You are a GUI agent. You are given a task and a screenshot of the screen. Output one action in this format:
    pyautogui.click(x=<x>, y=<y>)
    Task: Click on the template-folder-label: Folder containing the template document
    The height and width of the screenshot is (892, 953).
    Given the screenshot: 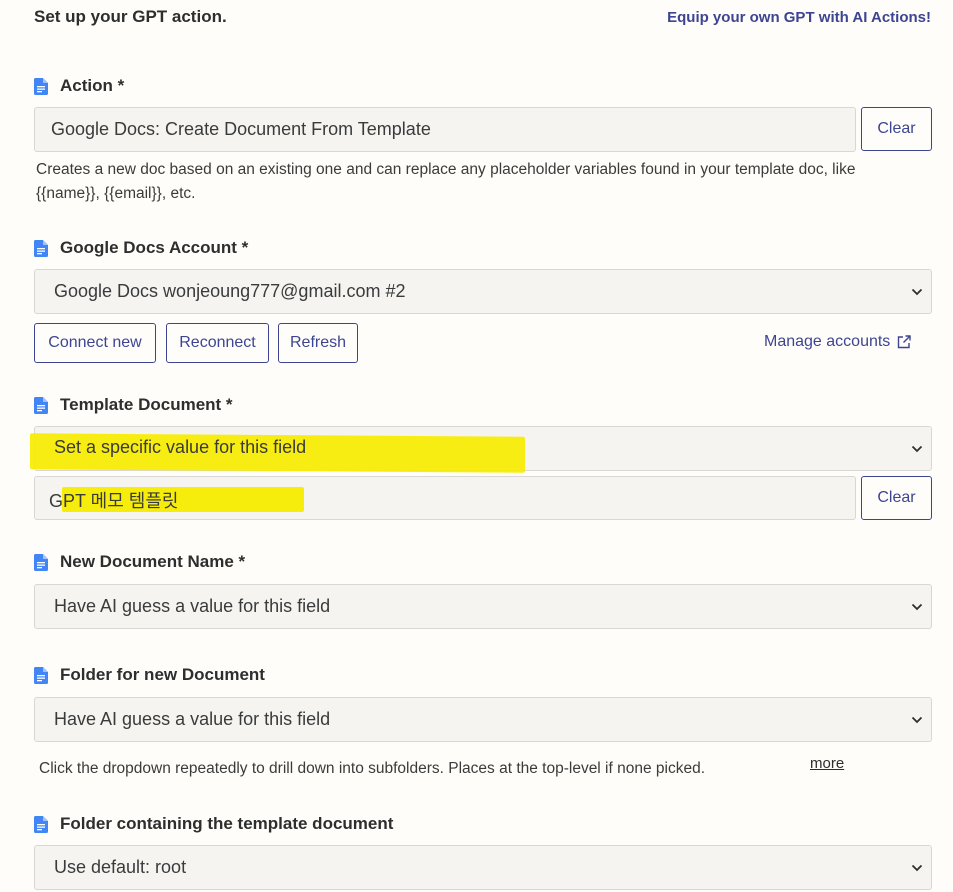 What is the action you would take?
    pyautogui.click(x=213, y=824)
    